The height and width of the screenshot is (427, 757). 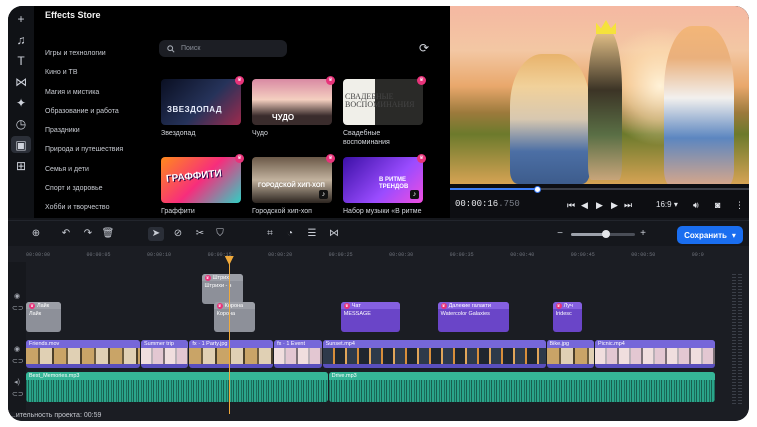 What do you see at coordinates (21, 81) in the screenshot?
I see `tool-transitions-icon: ⋈` at bounding box center [21, 81].